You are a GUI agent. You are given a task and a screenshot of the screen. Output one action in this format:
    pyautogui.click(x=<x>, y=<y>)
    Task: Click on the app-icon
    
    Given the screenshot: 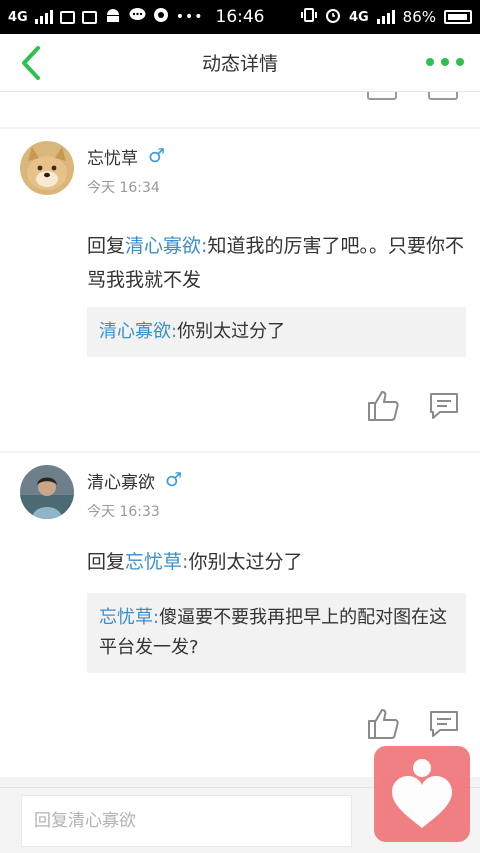 What is the action you would take?
    pyautogui.click(x=161, y=17)
    